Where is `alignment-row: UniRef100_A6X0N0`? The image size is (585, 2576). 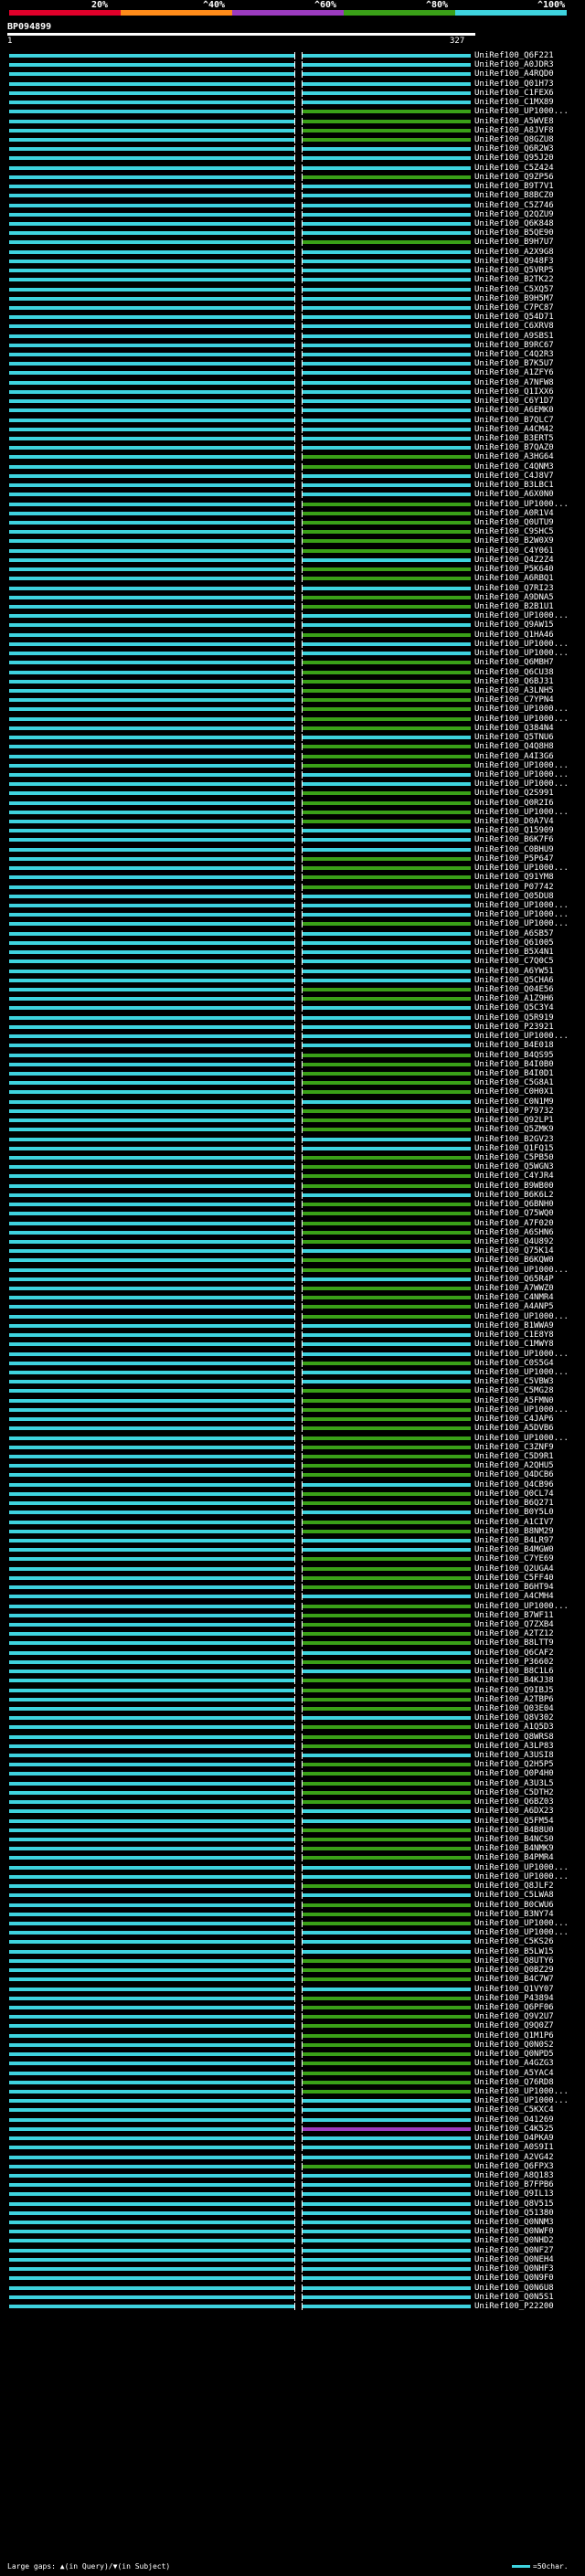 alignment-row: UniRef100_A6X0N0 is located at coordinates (293, 494).